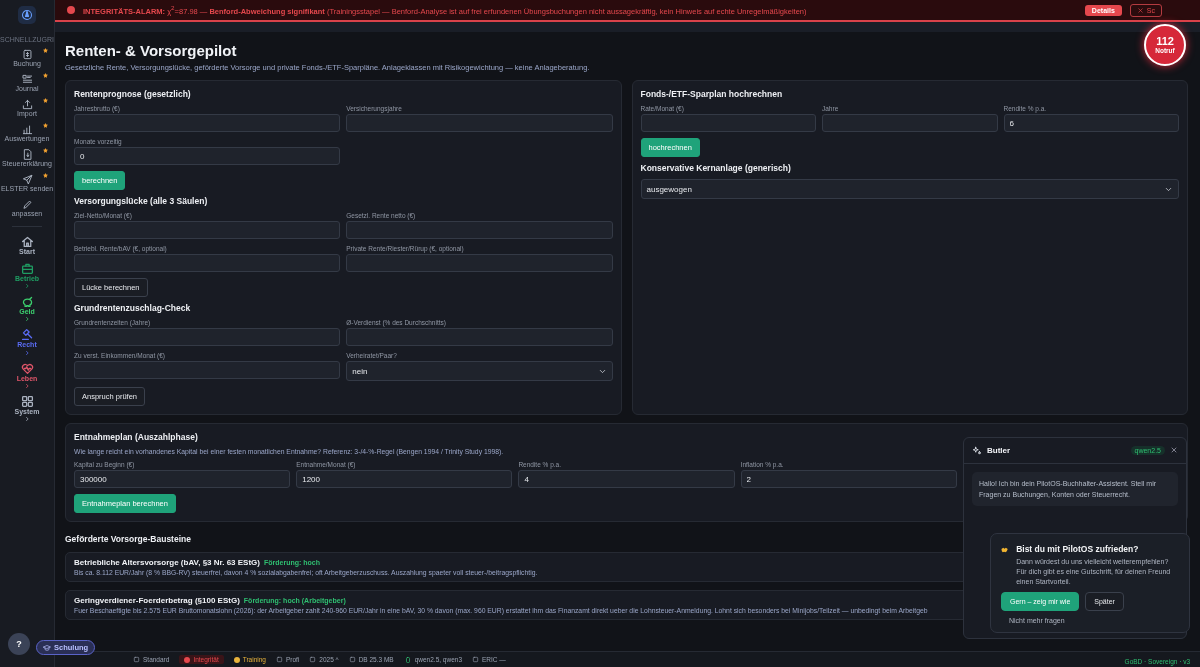 This screenshot has height=667, width=1200. I want to click on bar-chart-icon, so click(27, 130).